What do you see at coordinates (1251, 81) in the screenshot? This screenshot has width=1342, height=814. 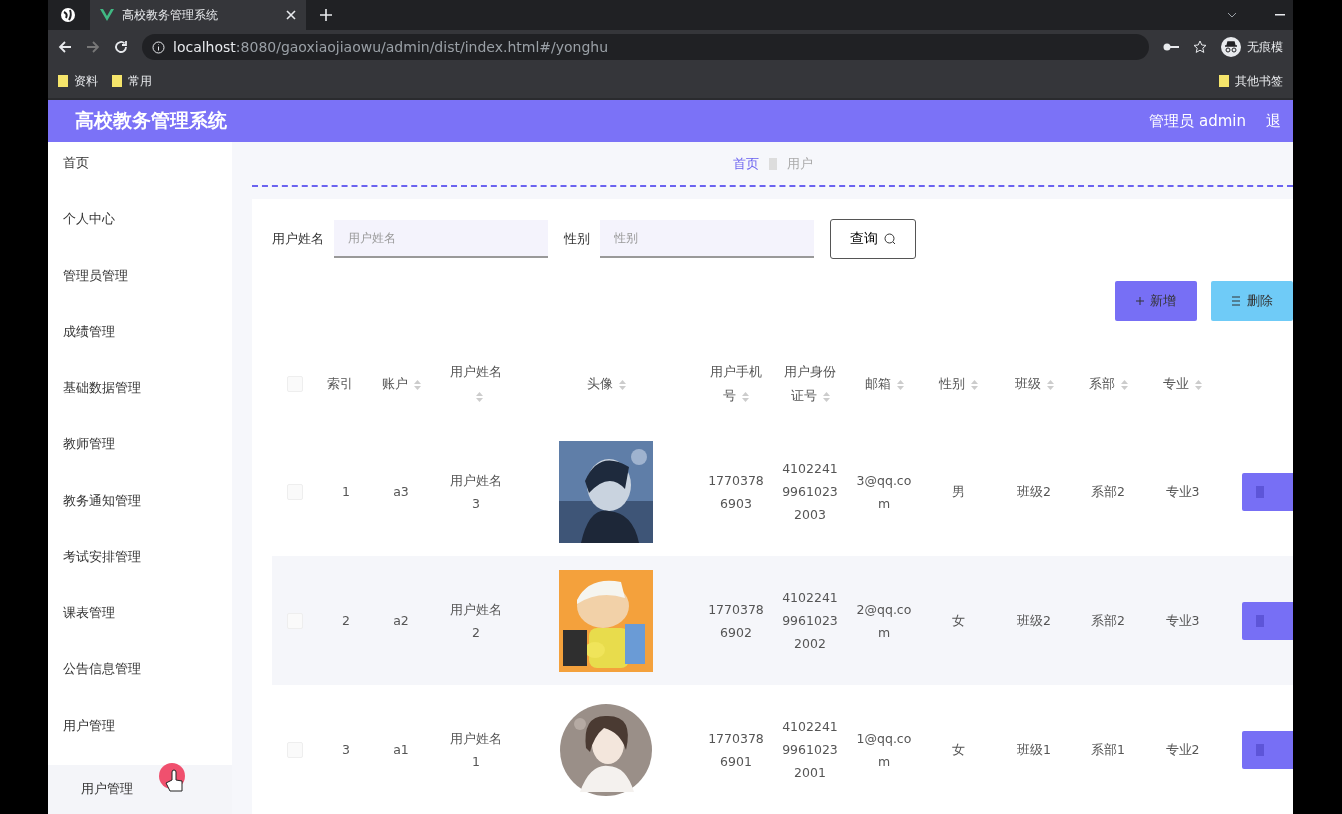 I see `bookmark: 其他书签` at bounding box center [1251, 81].